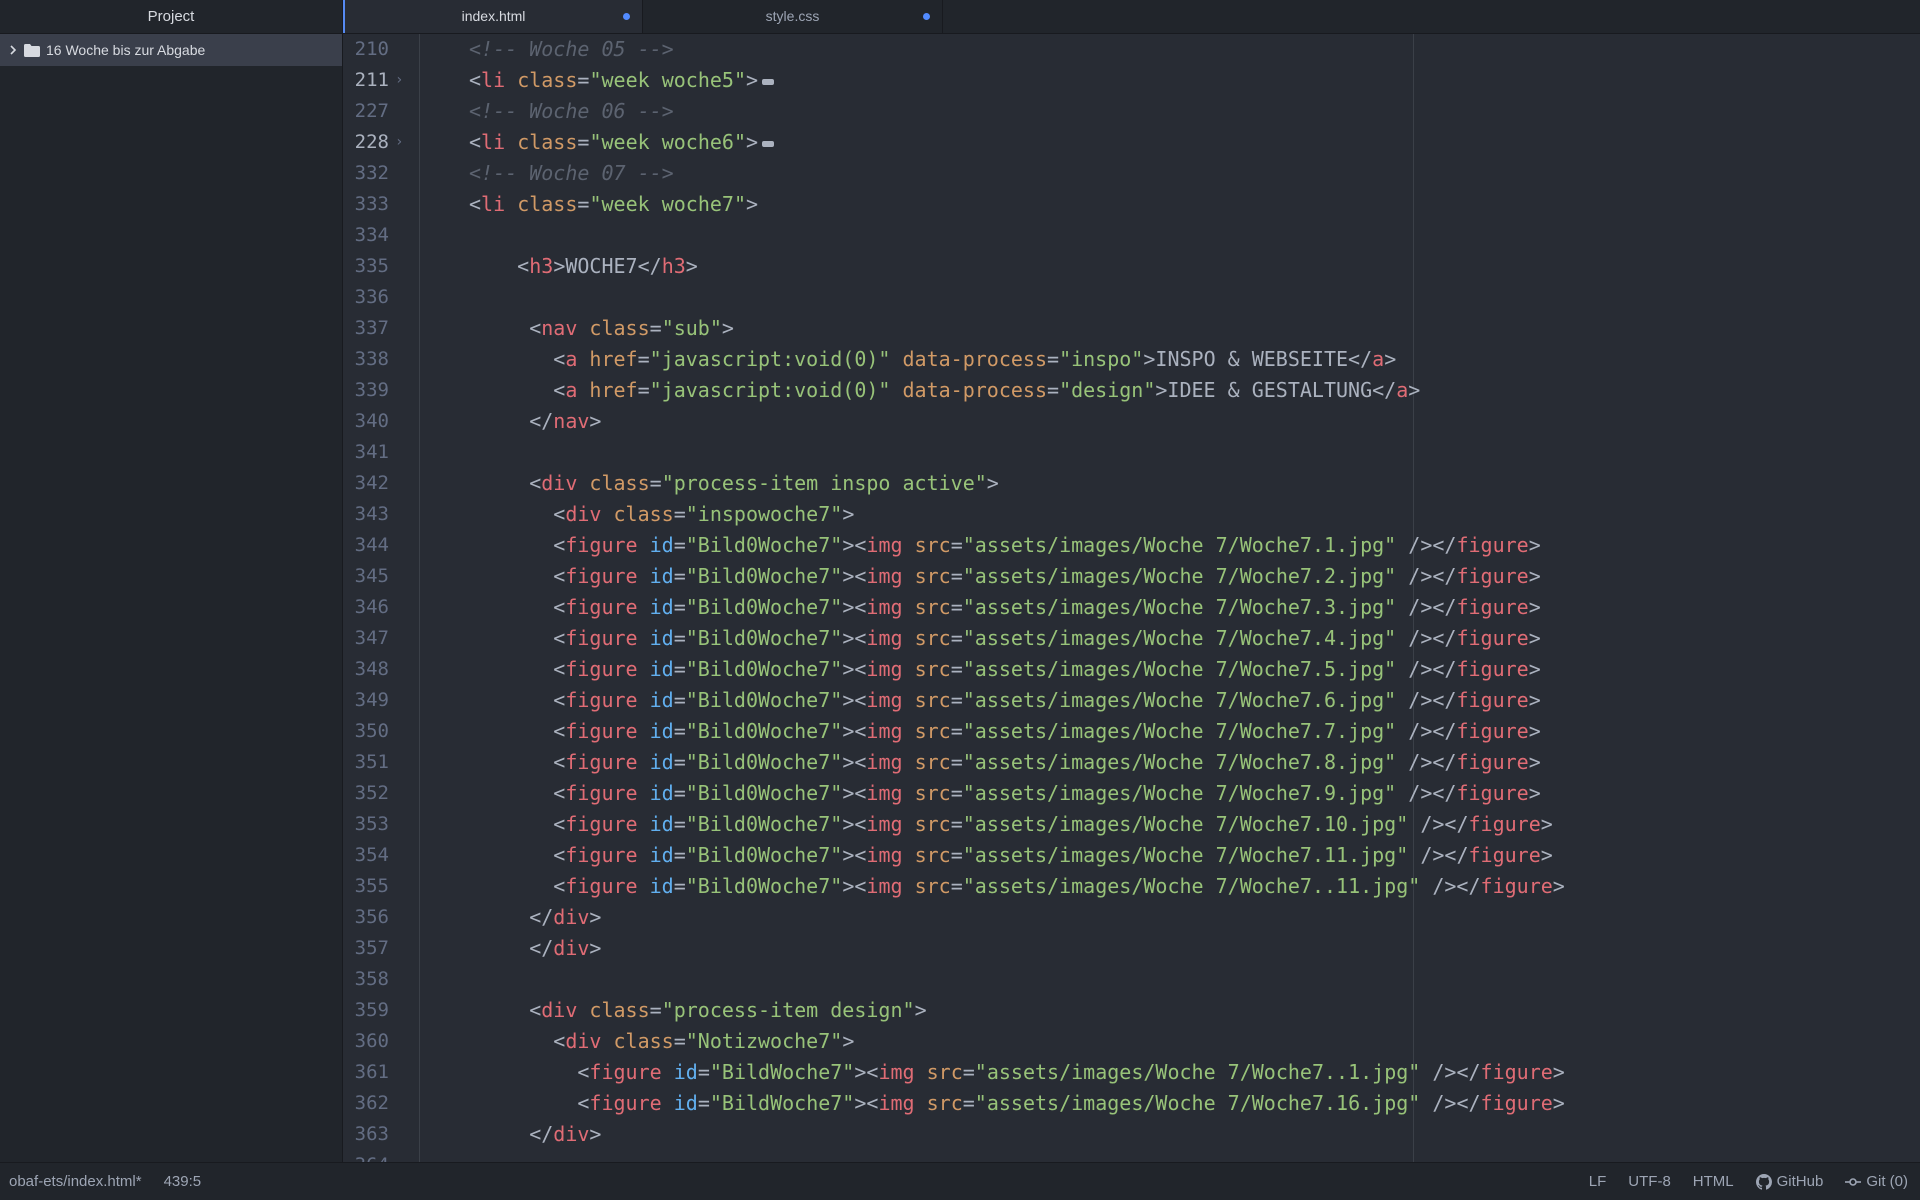 This screenshot has width=1920, height=1200. I want to click on code-text: <div class="process-item design">, so click(697, 1010).